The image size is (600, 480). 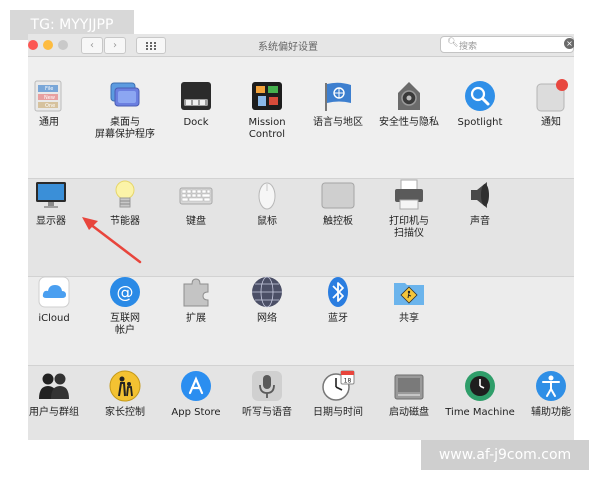 I want to click on watermark-bottom-right: www.af-j9com.com, so click(x=505, y=455).